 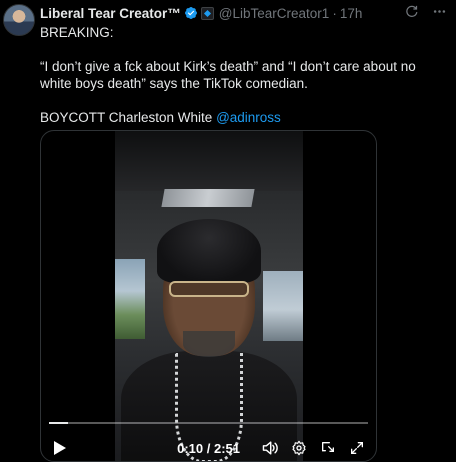 What do you see at coordinates (19, 20) in the screenshot?
I see `author-avatar` at bounding box center [19, 20].